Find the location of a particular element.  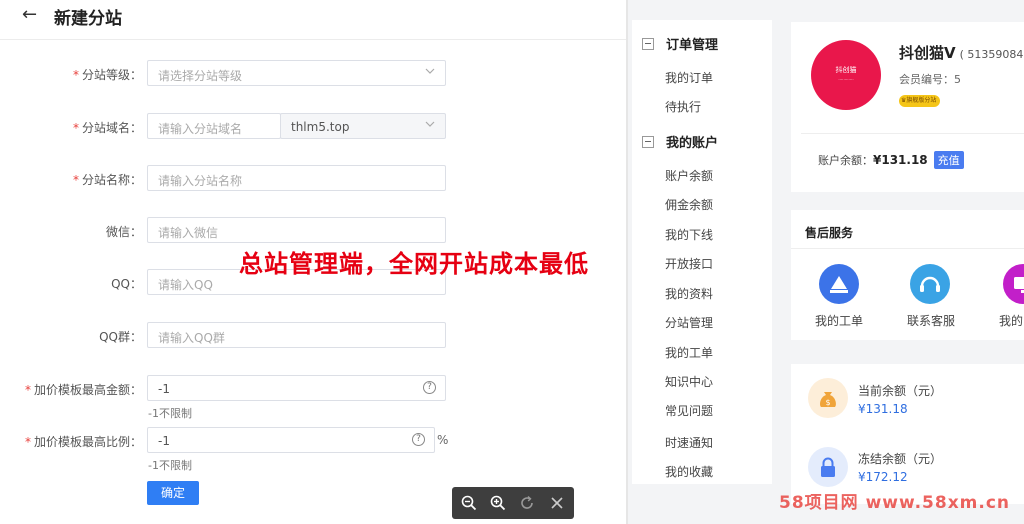

name-input-placeholder: 请输入分站名称 is located at coordinates (200, 181).